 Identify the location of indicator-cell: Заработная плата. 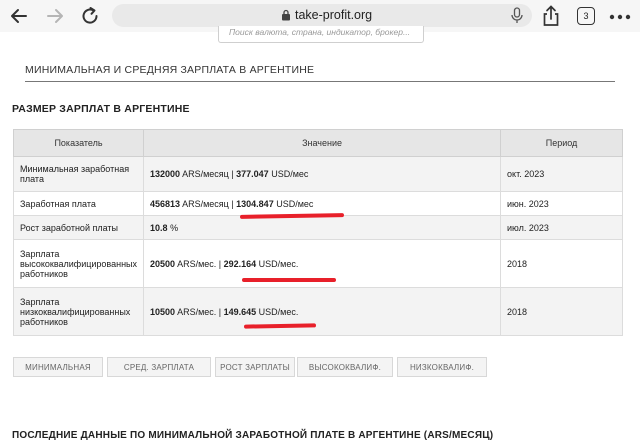
(78, 203).